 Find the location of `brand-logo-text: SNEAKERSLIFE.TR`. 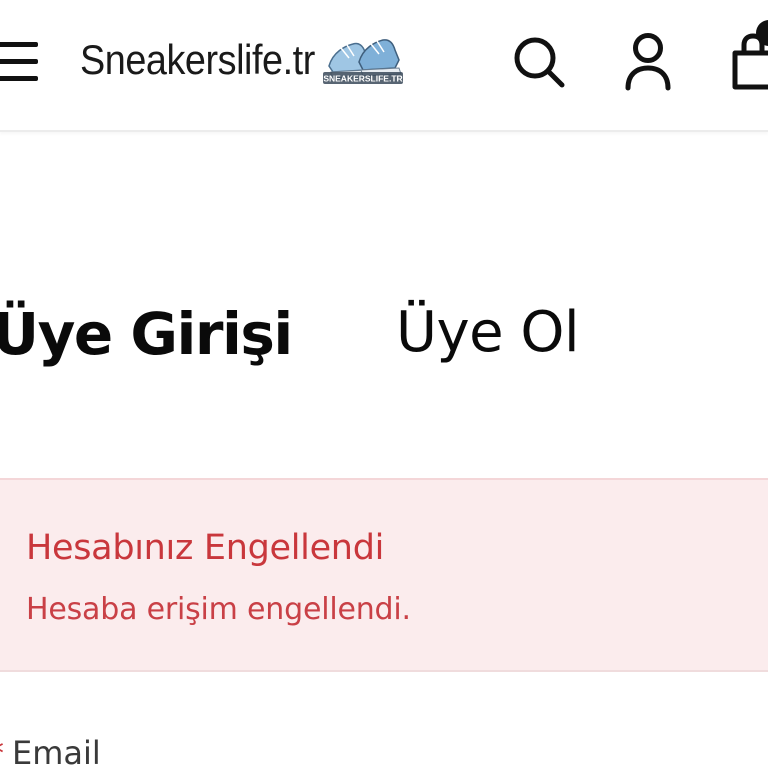

brand-logo-text: SNEAKERSLIFE.TR is located at coordinates (362, 79).